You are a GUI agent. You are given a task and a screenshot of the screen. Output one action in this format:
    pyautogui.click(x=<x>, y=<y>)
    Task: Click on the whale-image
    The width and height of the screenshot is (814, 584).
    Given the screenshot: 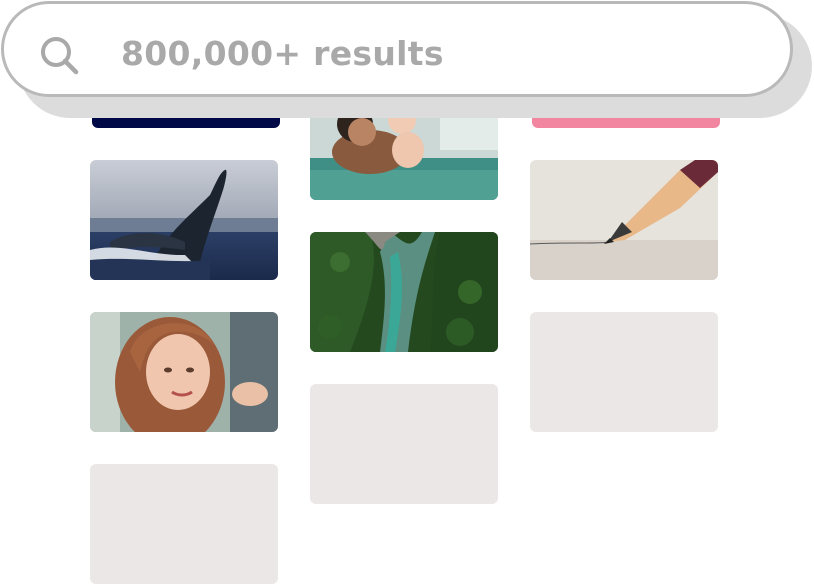 What is the action you would take?
    pyautogui.click(x=184, y=220)
    